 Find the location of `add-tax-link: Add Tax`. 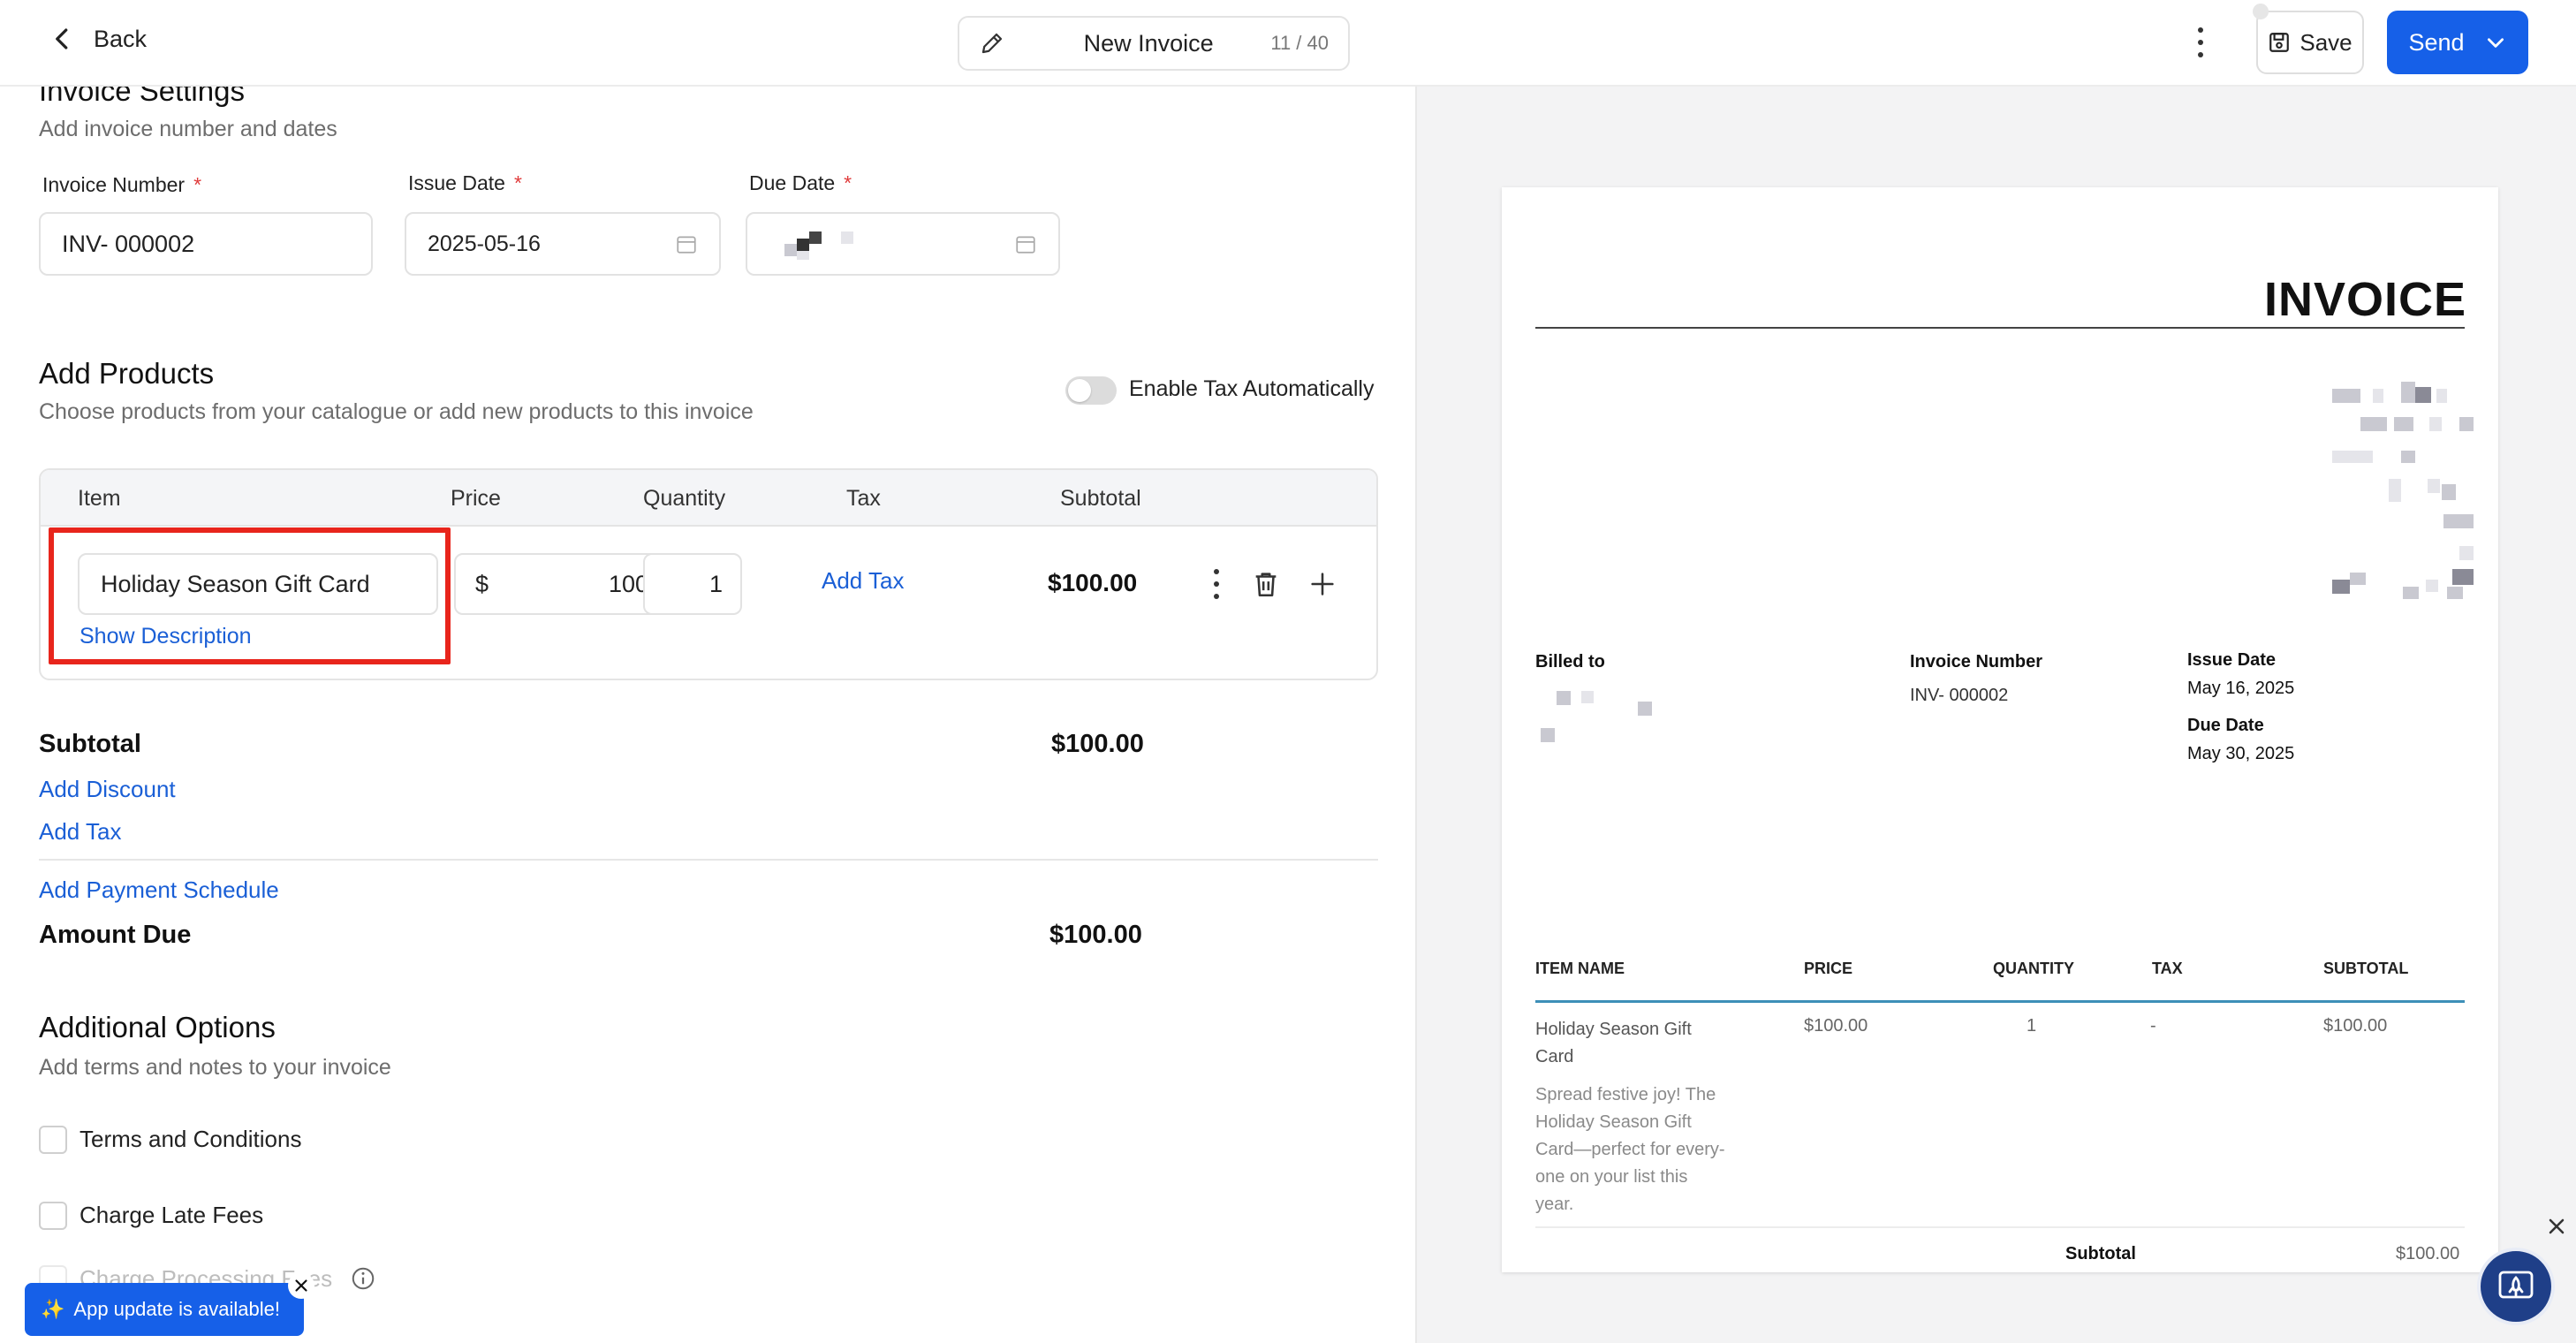

add-tax-link: Add Tax is located at coordinates (863, 581).